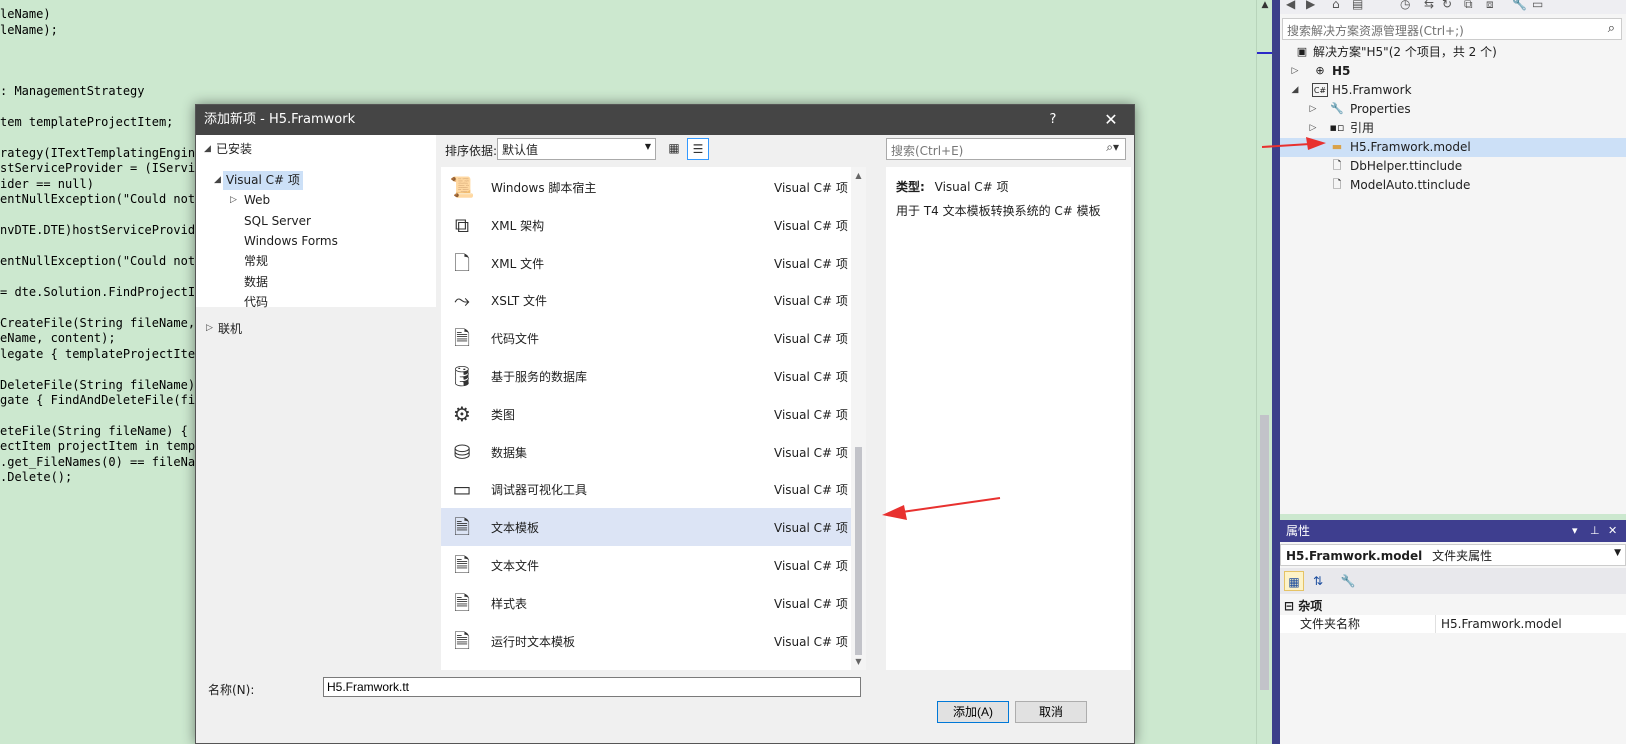 This screenshot has height=744, width=1626. I want to click on collapse-category-icon: ⊟, so click(1289, 606).